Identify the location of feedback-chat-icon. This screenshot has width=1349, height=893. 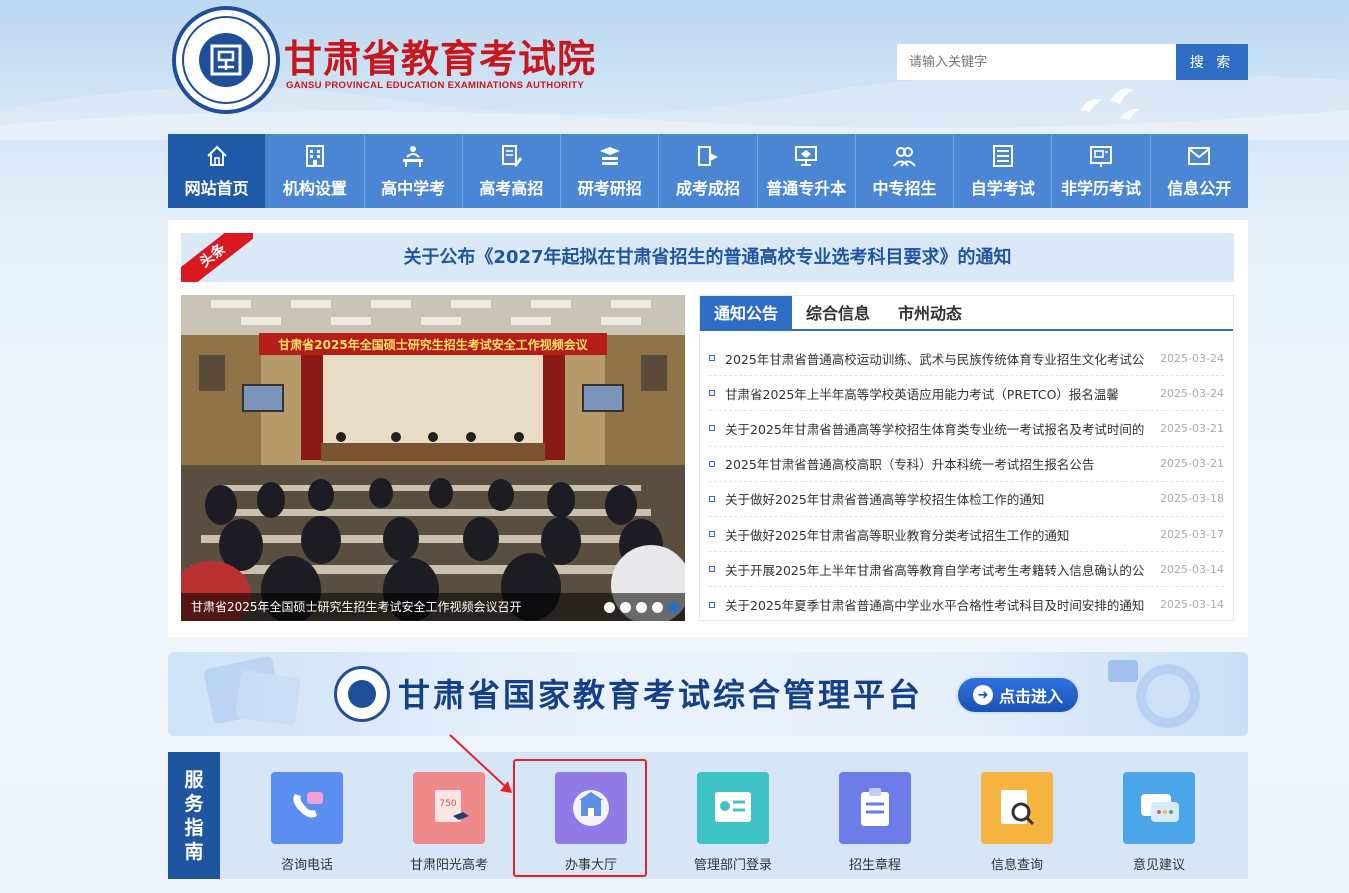
(1159, 808).